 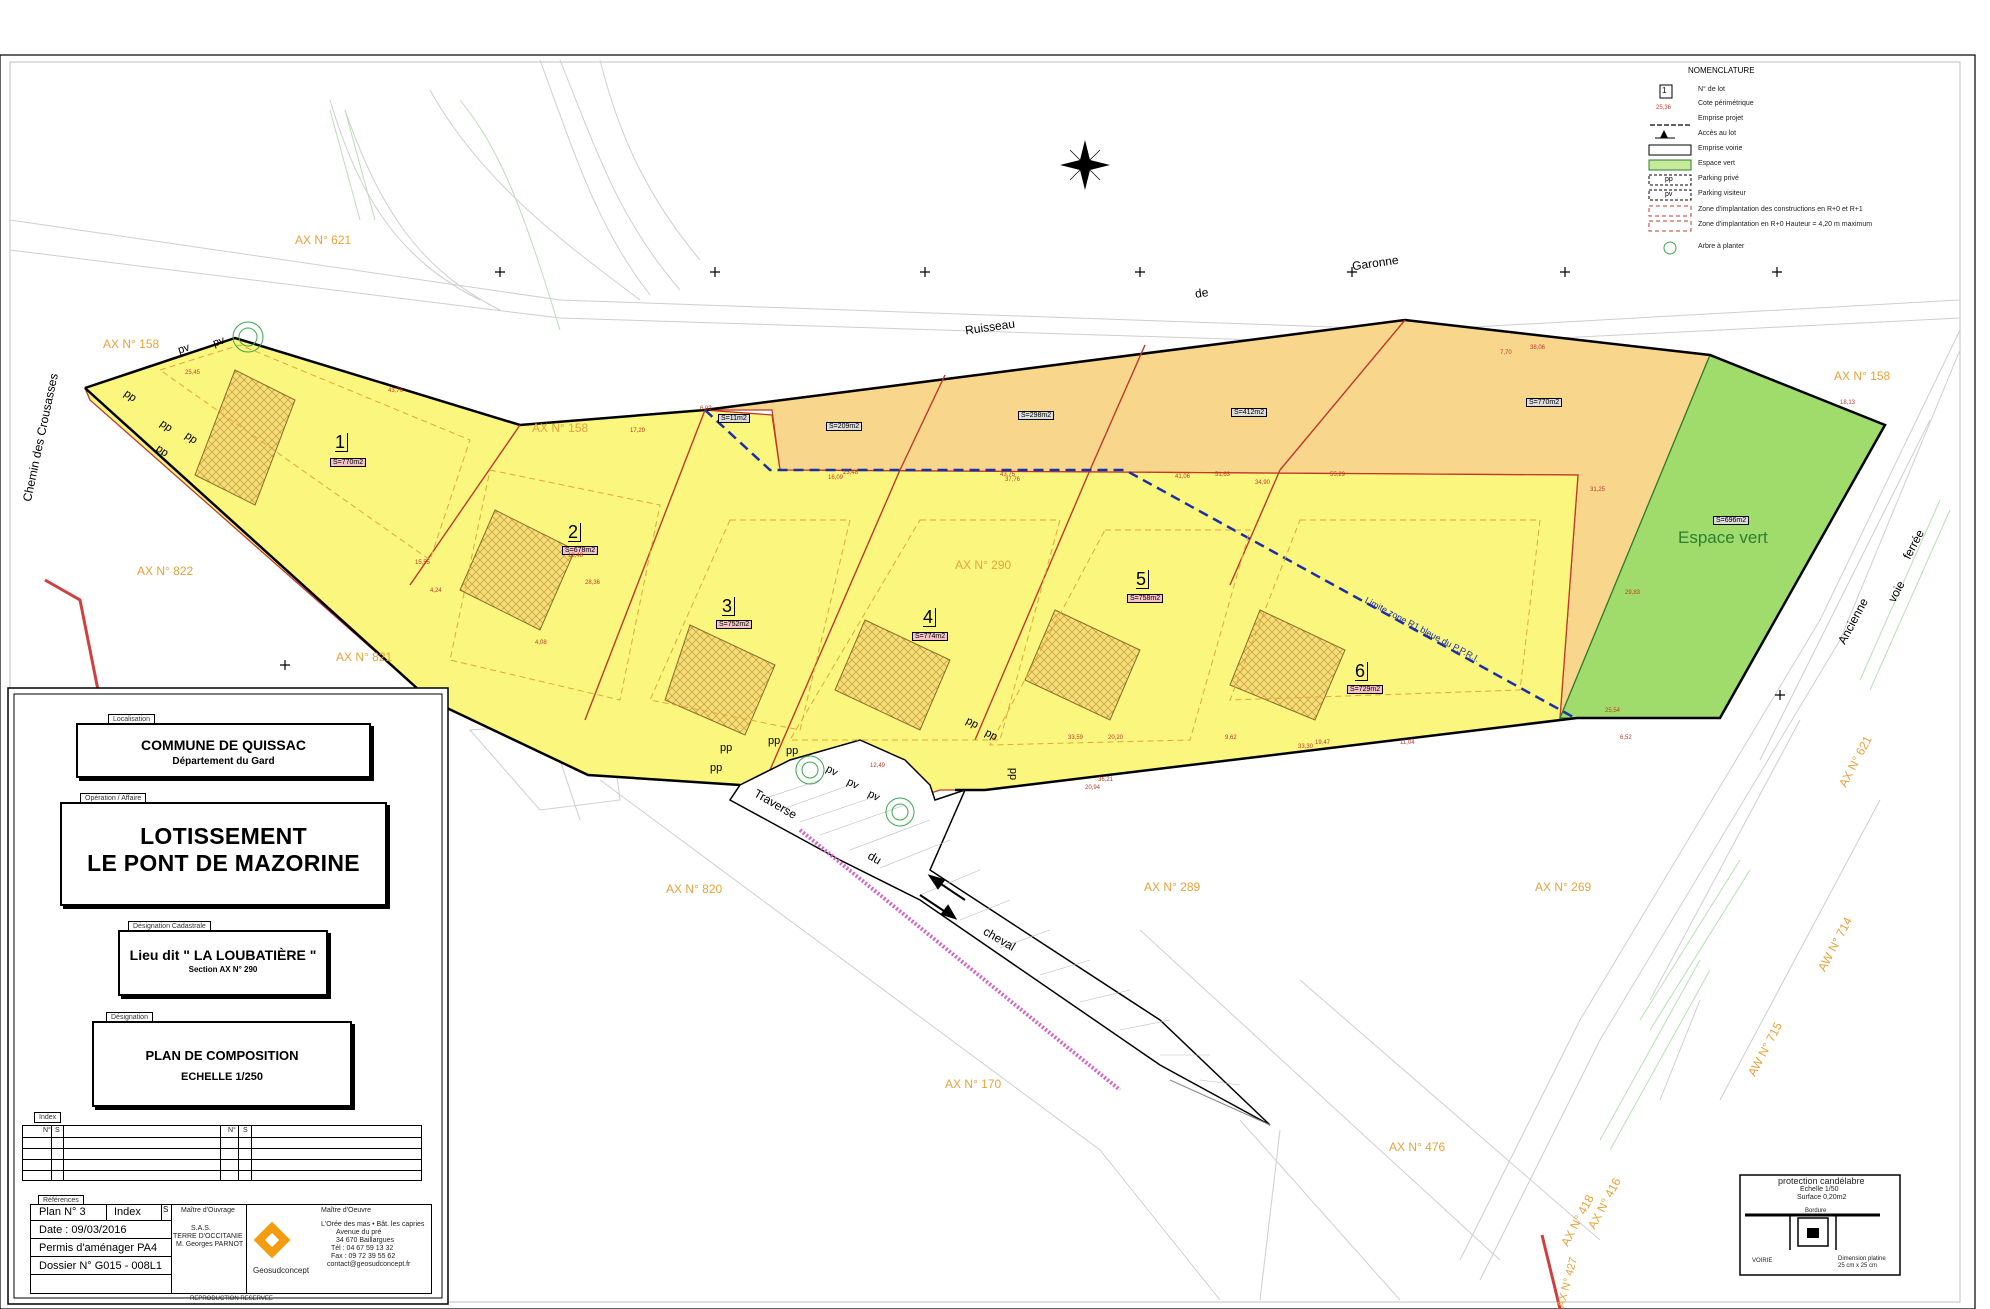 I want to click on permis: Permis d'aménager PA4, so click(x=98, y=1248).